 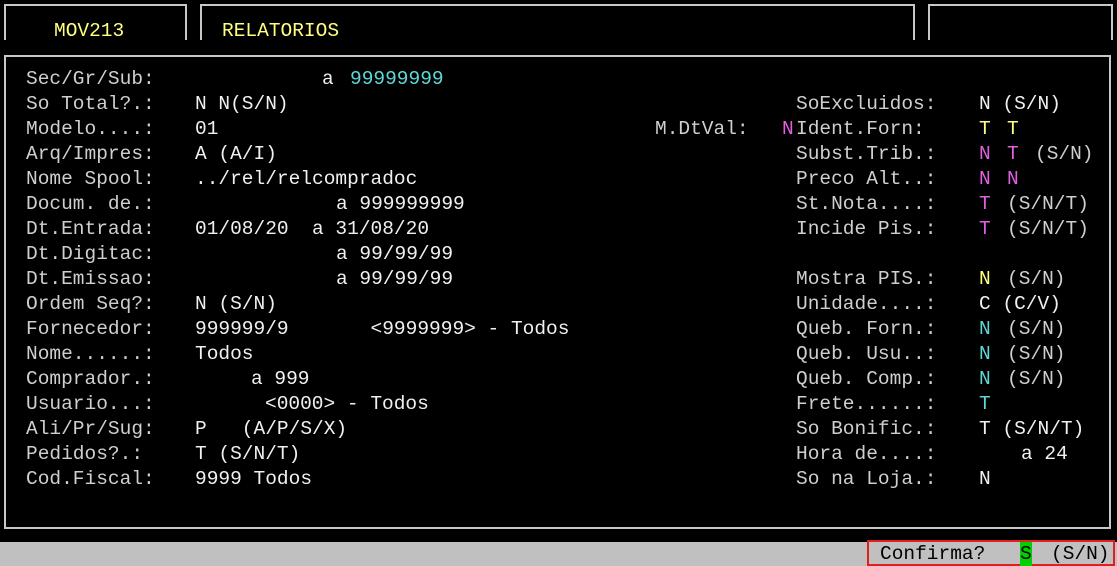 What do you see at coordinates (985, 479) in the screenshot?
I see `so-na-loja-field: N` at bounding box center [985, 479].